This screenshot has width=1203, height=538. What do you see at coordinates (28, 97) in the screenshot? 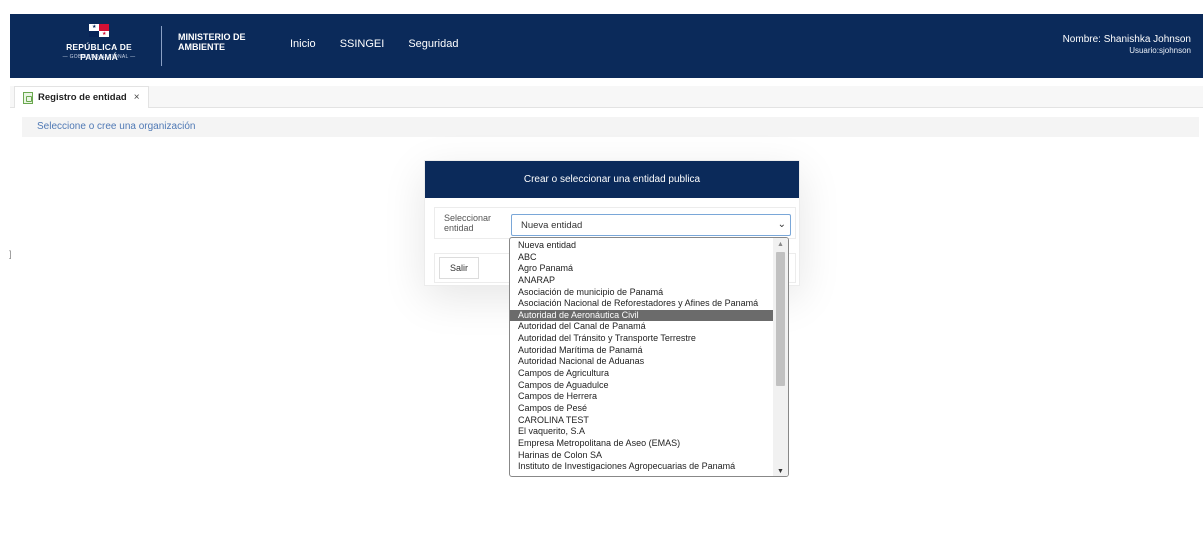
I see `document-icon` at bounding box center [28, 97].